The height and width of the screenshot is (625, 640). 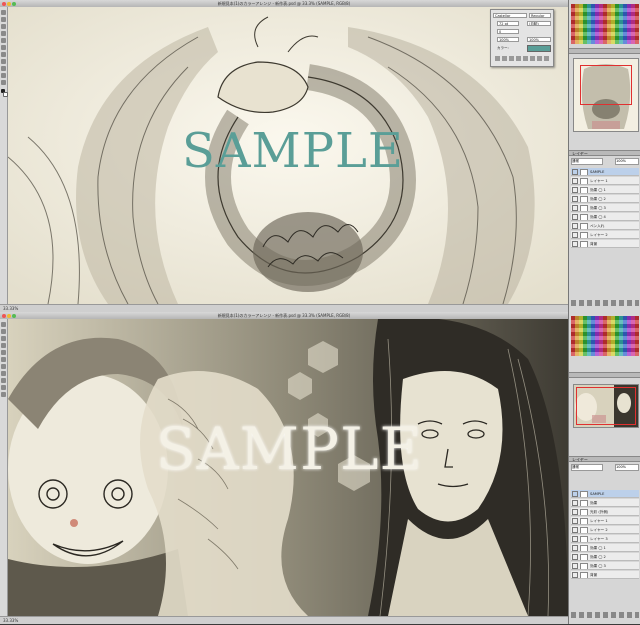 What do you see at coordinates (508, 39) in the screenshot?
I see `vertical-scale-field: 100%` at bounding box center [508, 39].